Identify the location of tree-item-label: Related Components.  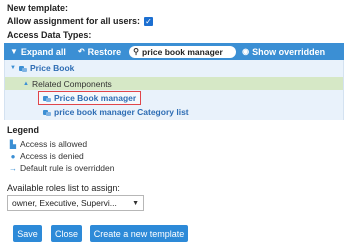
(71, 84).